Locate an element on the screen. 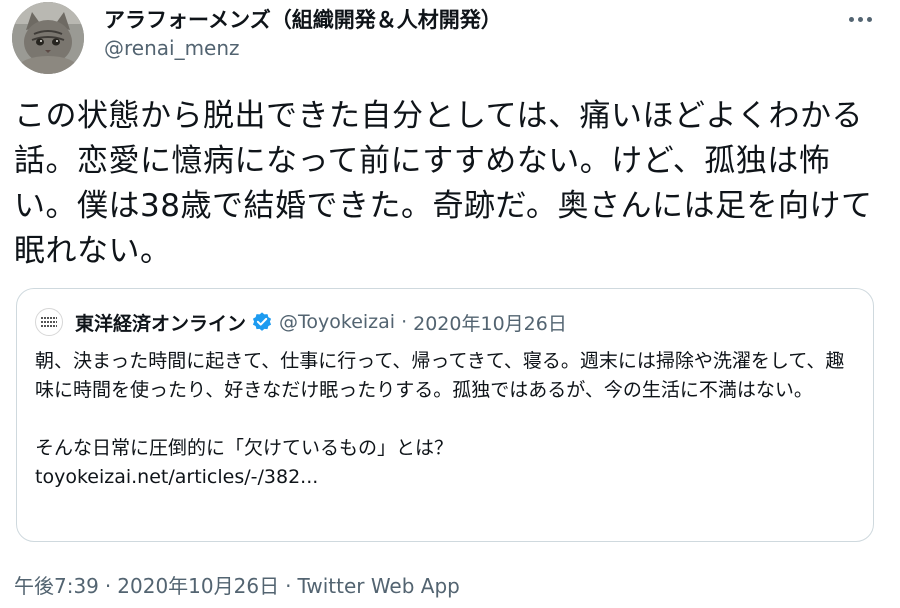 Image resolution: width=900 pixels, height=608 pixels. author-handle: @renai_menz is located at coordinates (172, 48).